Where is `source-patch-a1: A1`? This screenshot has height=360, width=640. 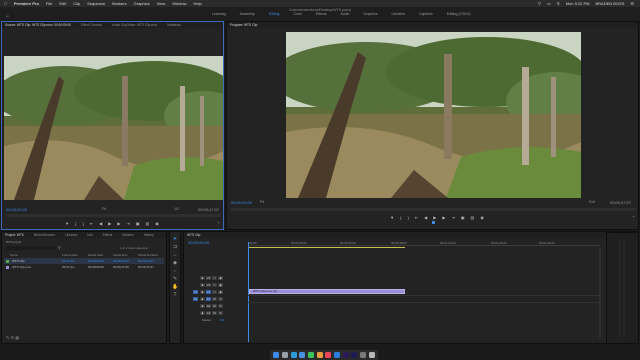
source-patch-a1: A1 is located at coordinates (195, 299).